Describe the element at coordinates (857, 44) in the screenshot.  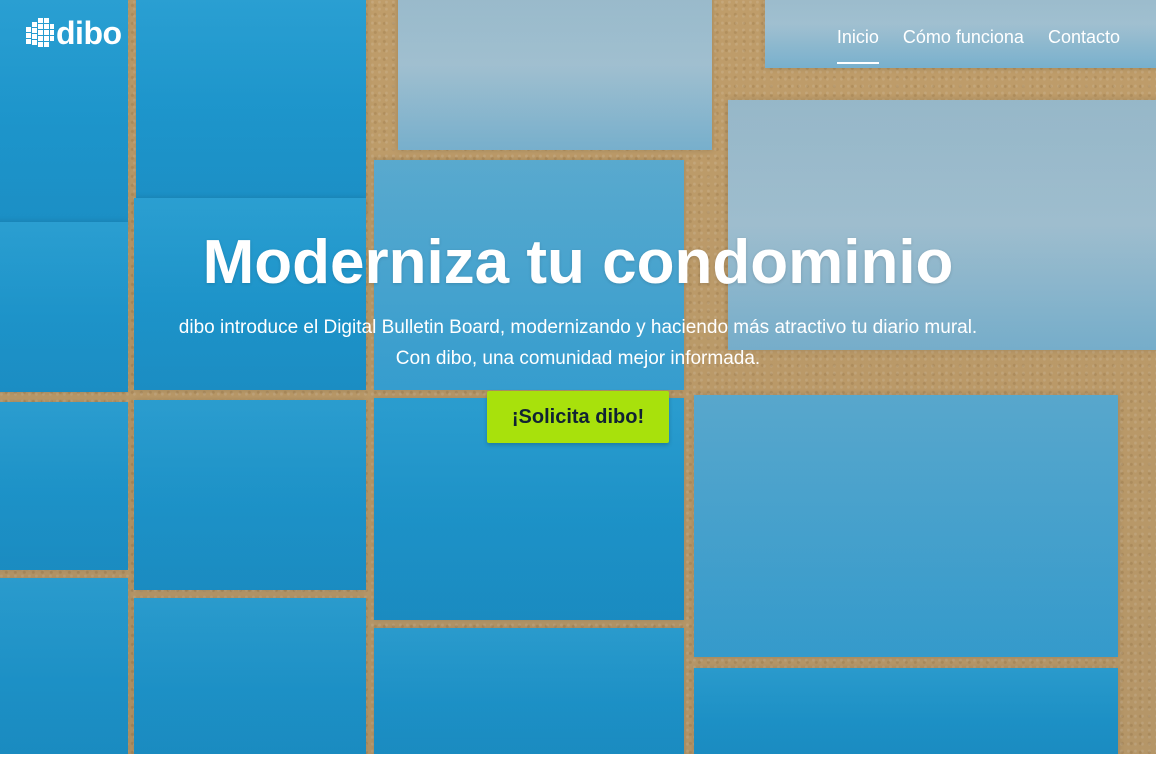
I see `nav-item-inicio: Inicio` at that location.